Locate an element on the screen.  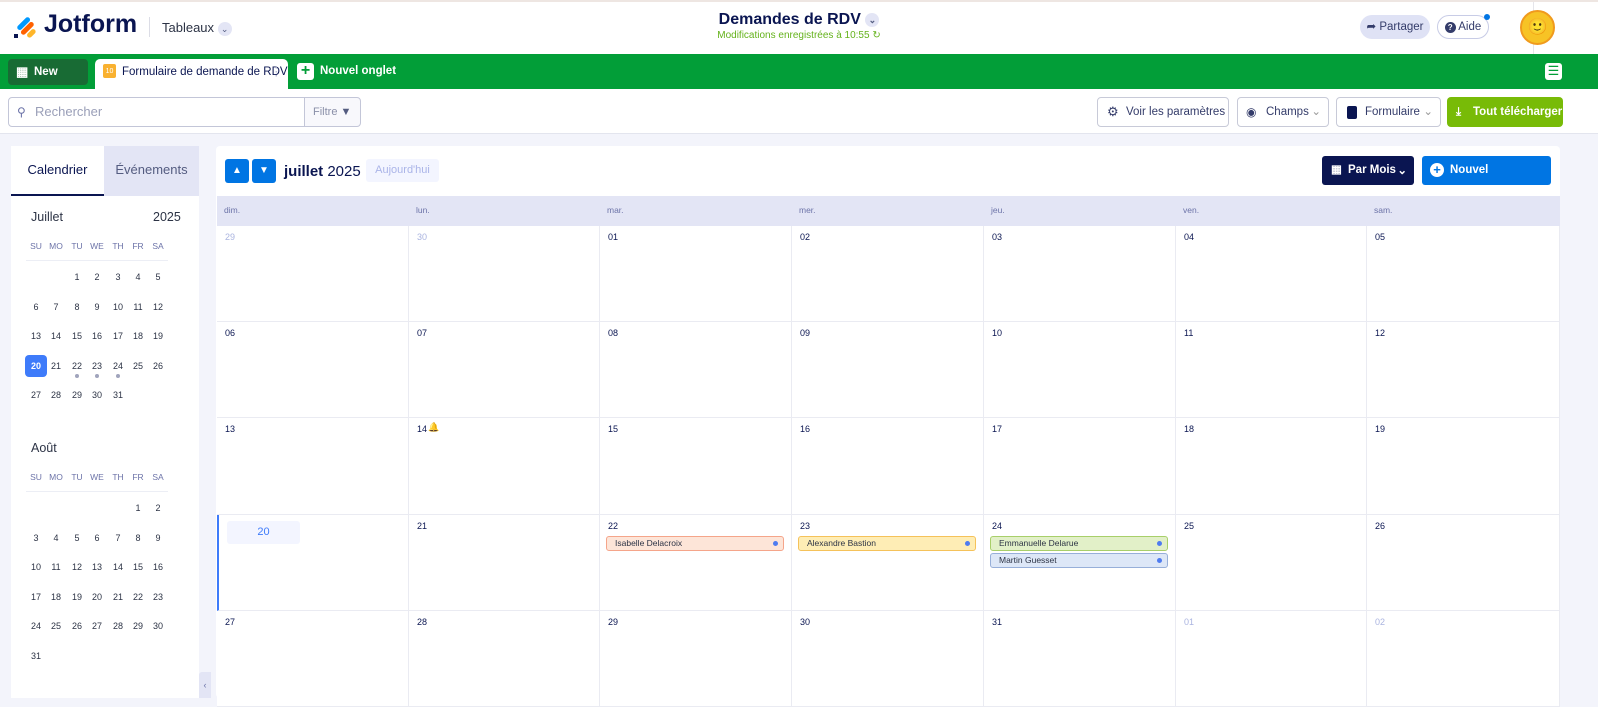
view-dropdown: ▦ Par Mois ⌄ is located at coordinates (1368, 170).